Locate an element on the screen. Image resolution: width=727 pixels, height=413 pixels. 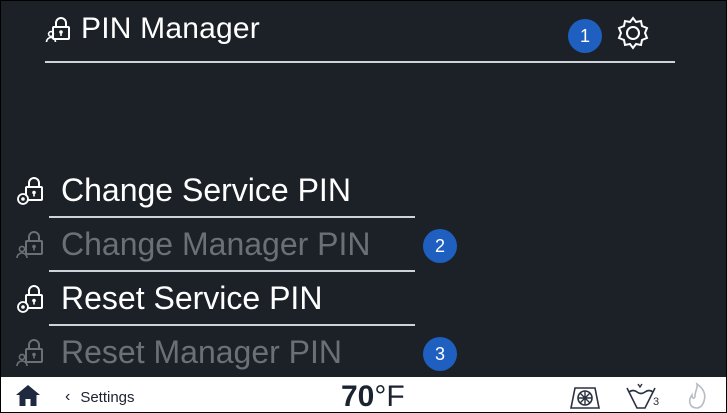
menu-item-label: Change Service PIN is located at coordinates (206, 189).